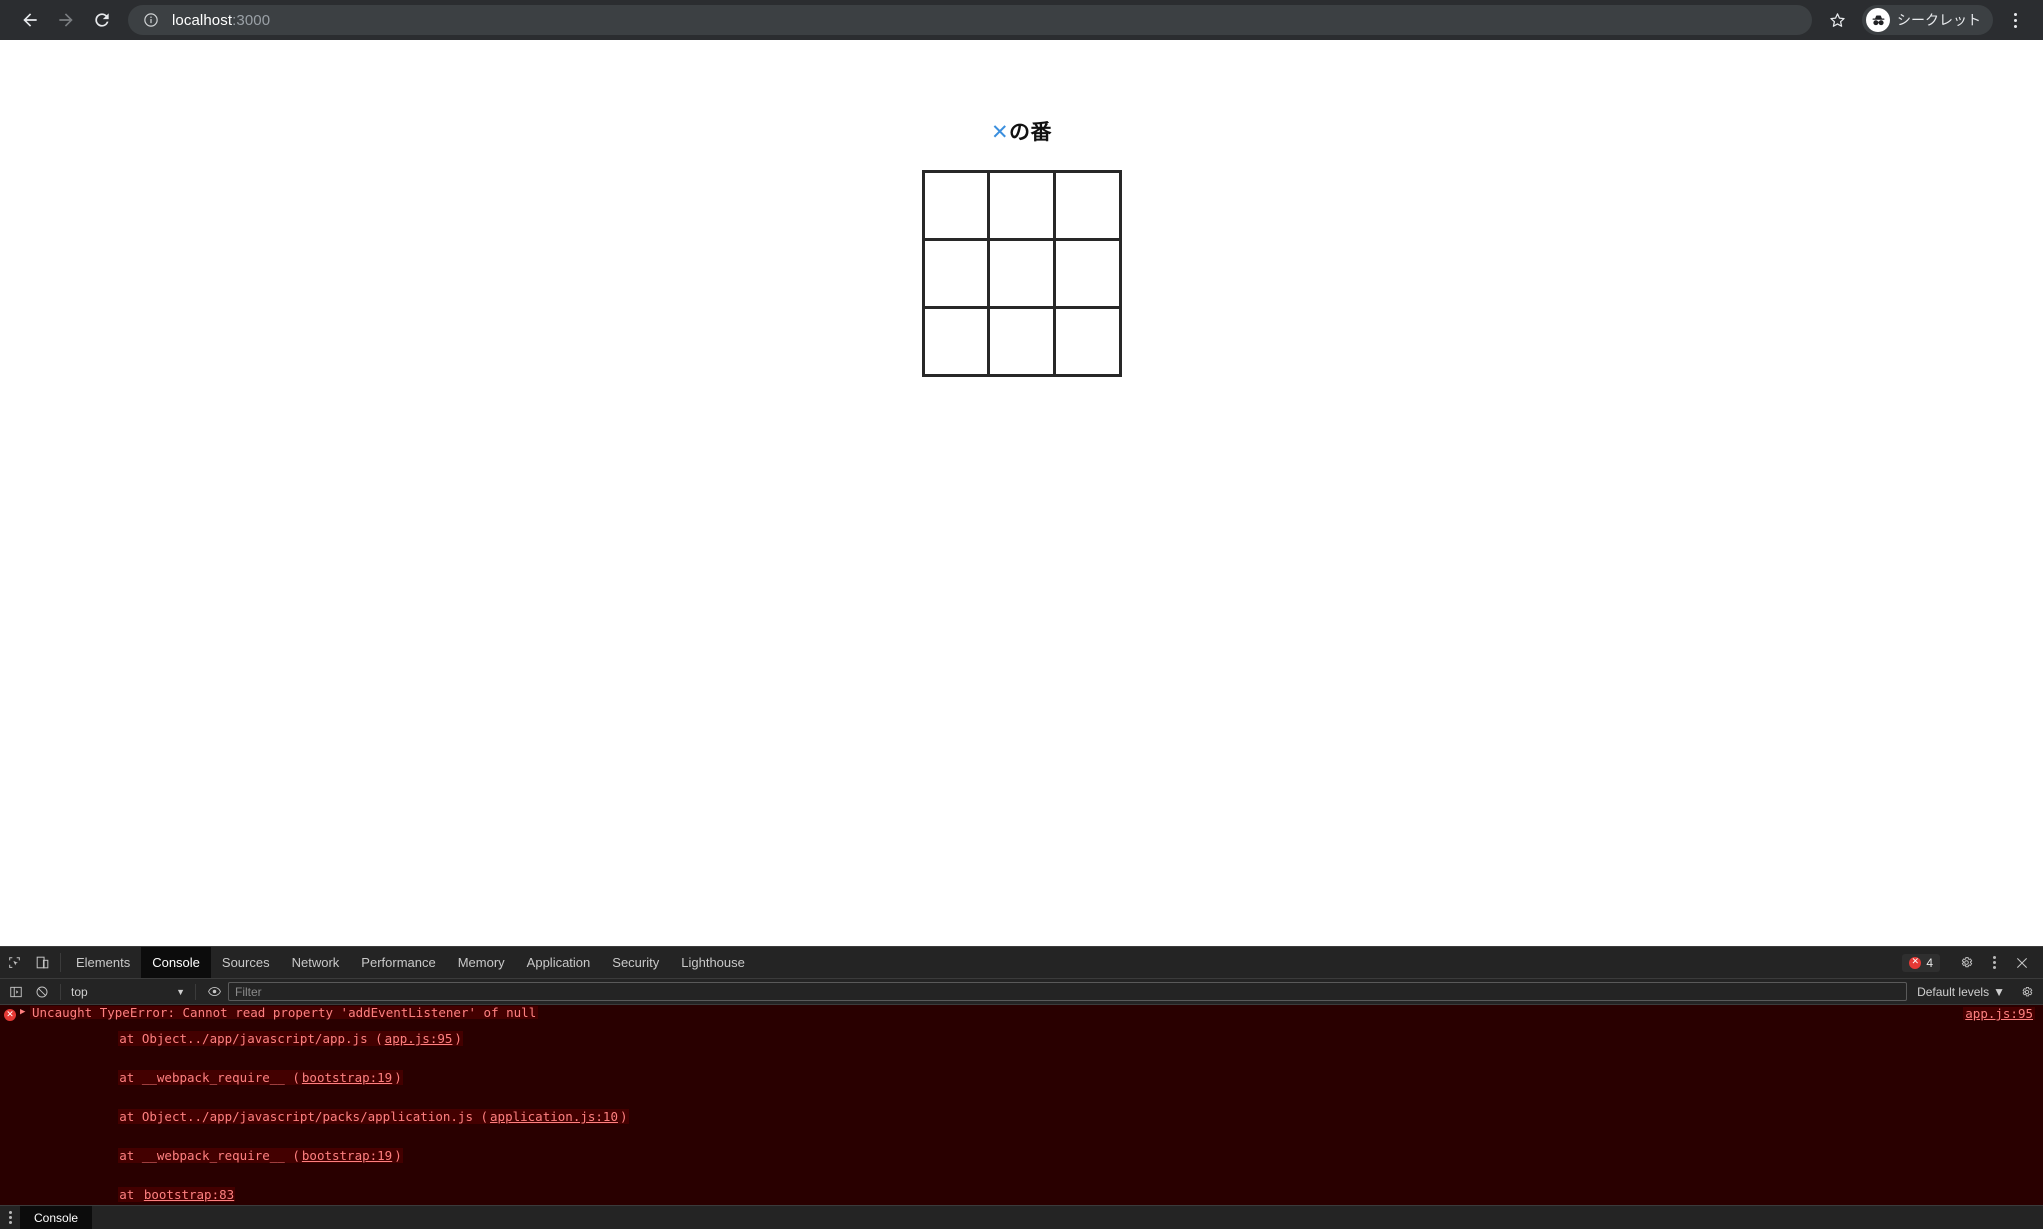 This screenshot has height=1229, width=2043. What do you see at coordinates (246, 962) in the screenshot?
I see `tab-sources: Sources` at bounding box center [246, 962].